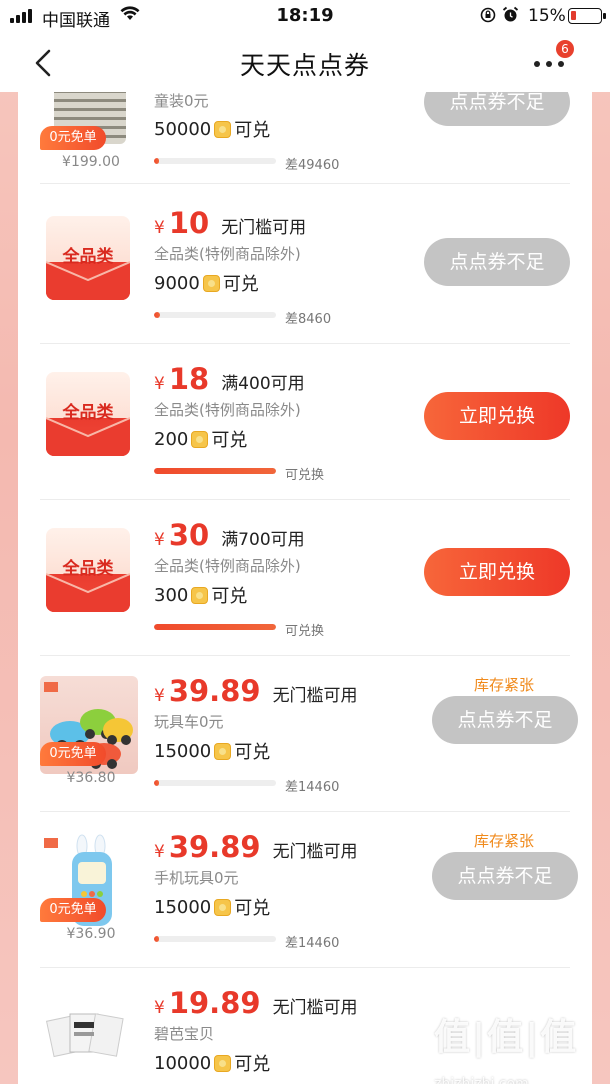 This screenshot has width=610, height=1084. What do you see at coordinates (91, 934) in the screenshot?
I see `original-price: ¥36.90` at bounding box center [91, 934].